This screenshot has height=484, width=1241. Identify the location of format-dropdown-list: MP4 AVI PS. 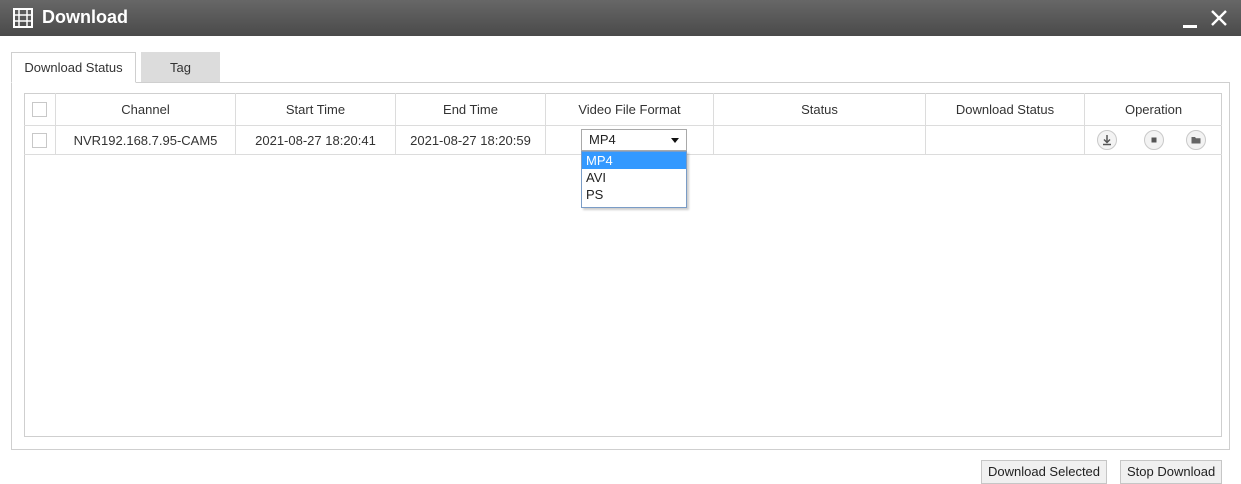
(634, 179).